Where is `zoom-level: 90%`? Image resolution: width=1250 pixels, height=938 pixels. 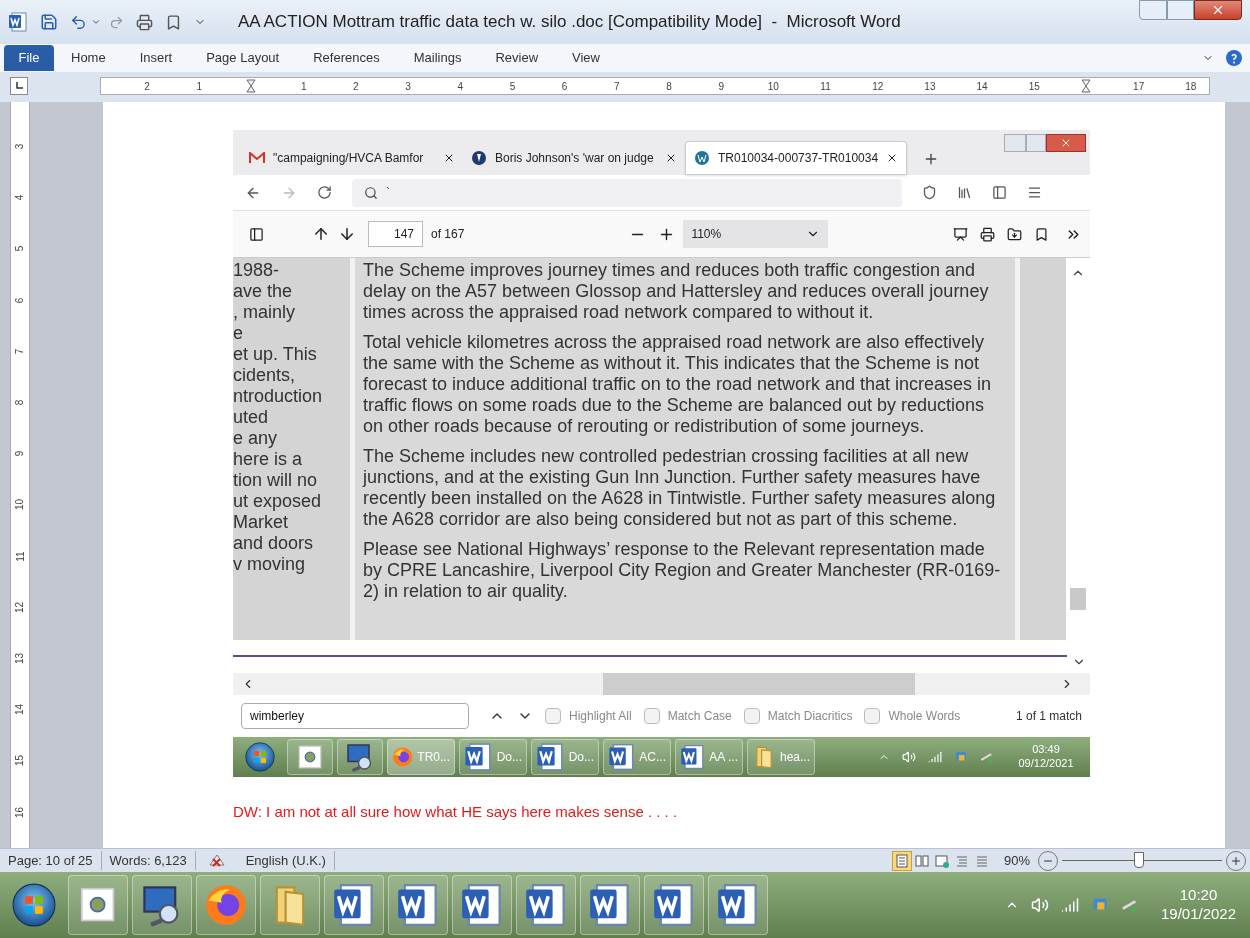 zoom-level: 90% is located at coordinates (1016, 860).